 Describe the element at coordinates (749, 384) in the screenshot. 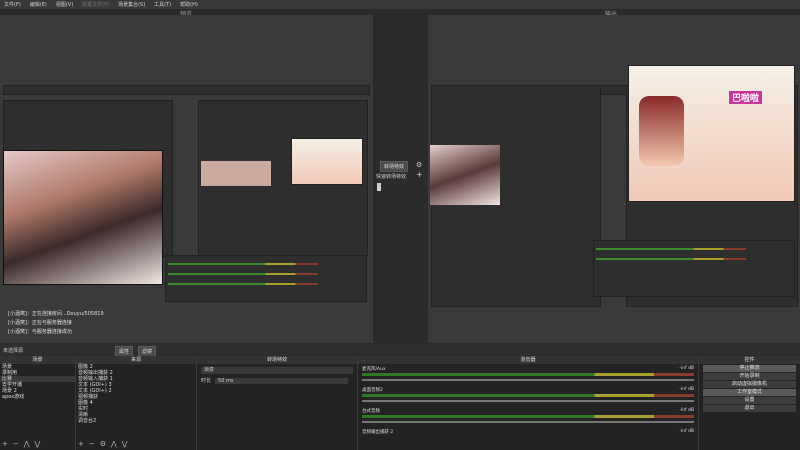

I see `virtual-camera-button: 启动虚拟摄像机` at that location.